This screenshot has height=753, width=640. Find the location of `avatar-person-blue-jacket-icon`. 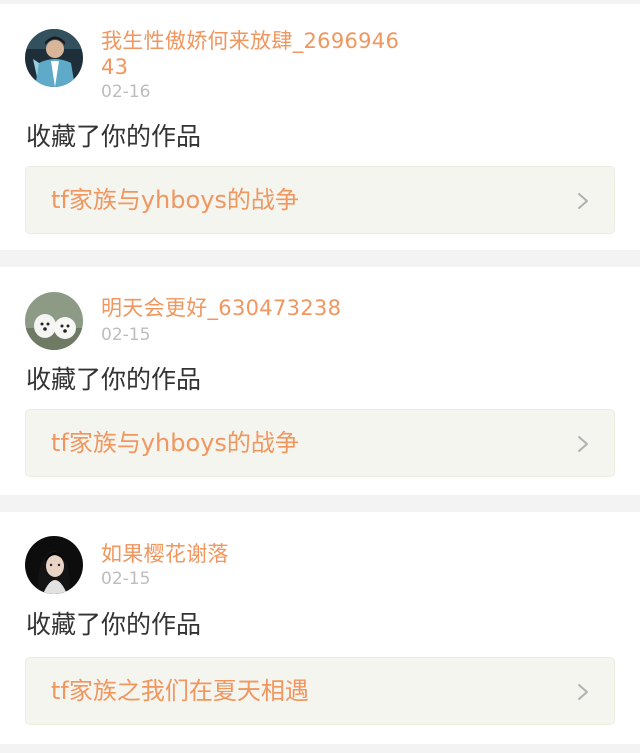

avatar-person-blue-jacket-icon is located at coordinates (54, 58).